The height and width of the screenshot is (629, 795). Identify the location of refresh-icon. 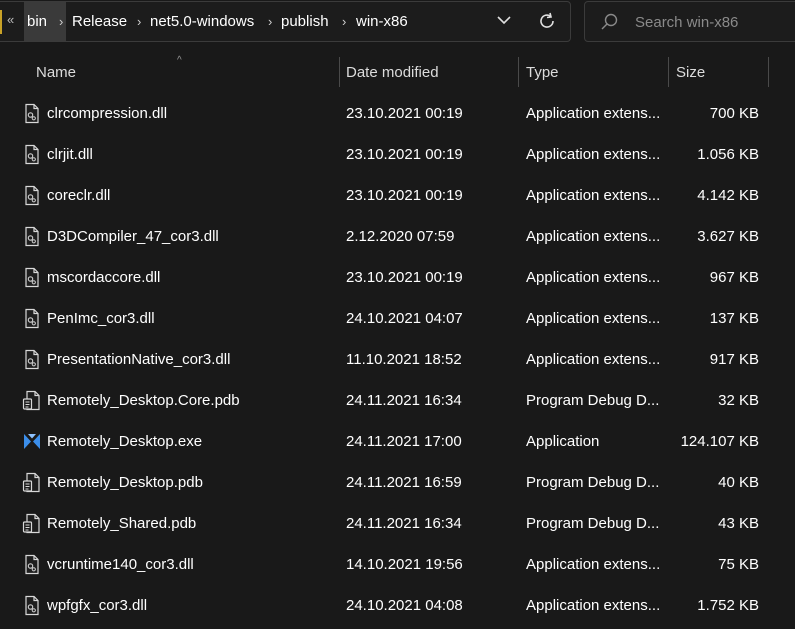
(547, 21).